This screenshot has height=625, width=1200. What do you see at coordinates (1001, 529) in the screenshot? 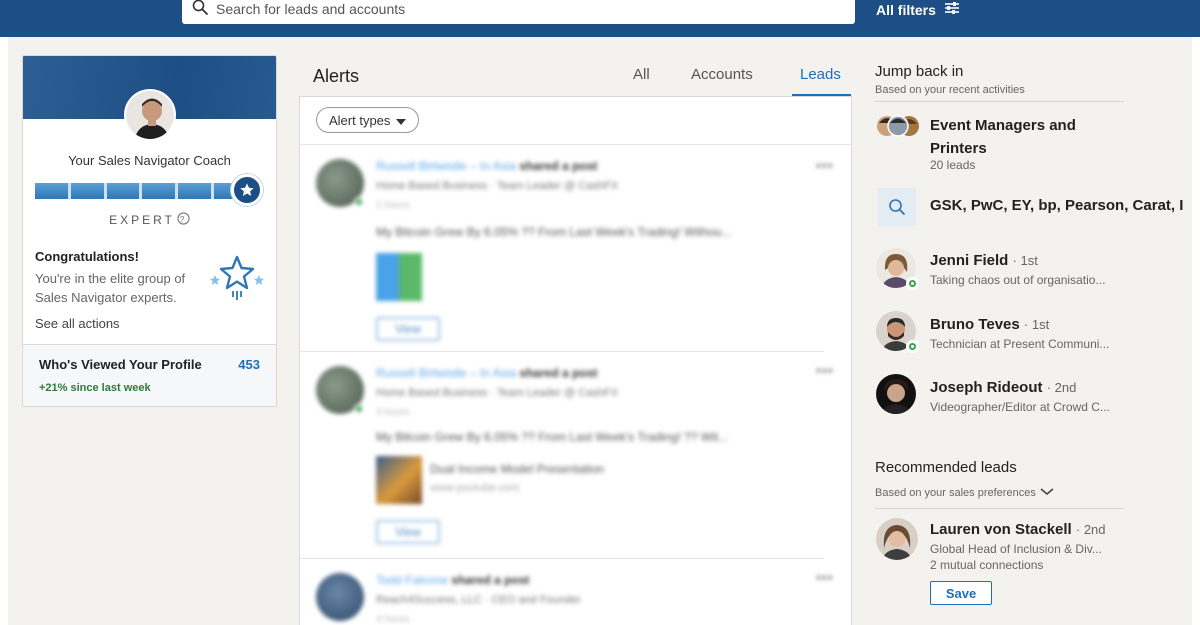
I see `lead-name: Lauren von Stackell` at bounding box center [1001, 529].